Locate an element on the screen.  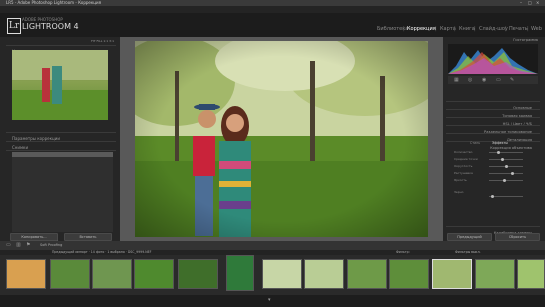
identity-plate is located at coordinates (272, 25).